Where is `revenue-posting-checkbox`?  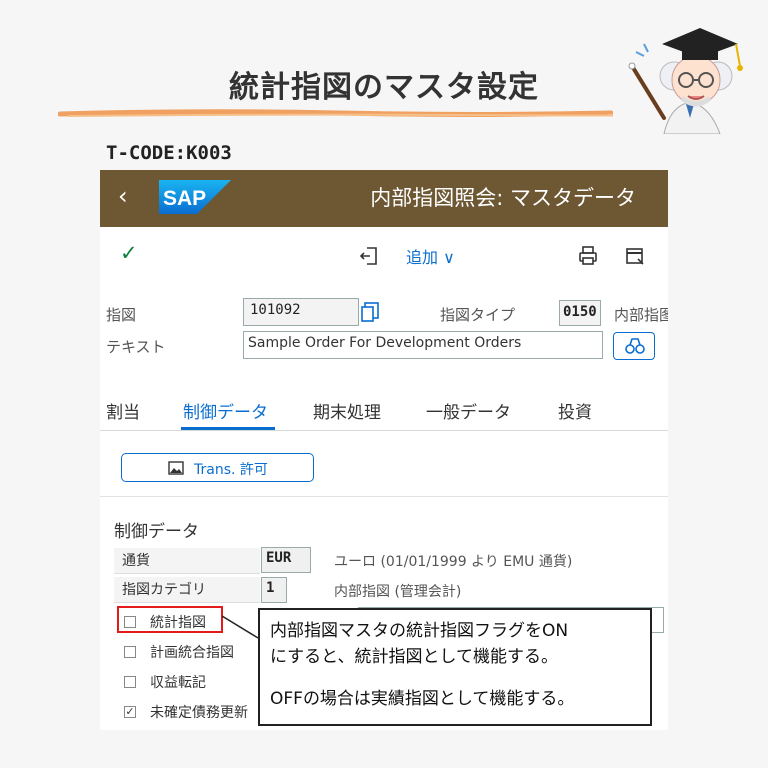
revenue-posting-checkbox is located at coordinates (130, 682).